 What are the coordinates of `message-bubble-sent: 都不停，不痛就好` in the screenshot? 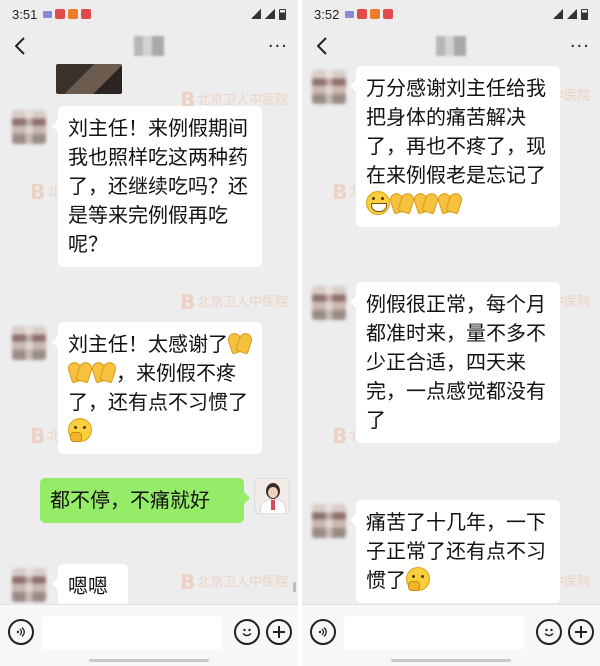 It's located at (145, 500).